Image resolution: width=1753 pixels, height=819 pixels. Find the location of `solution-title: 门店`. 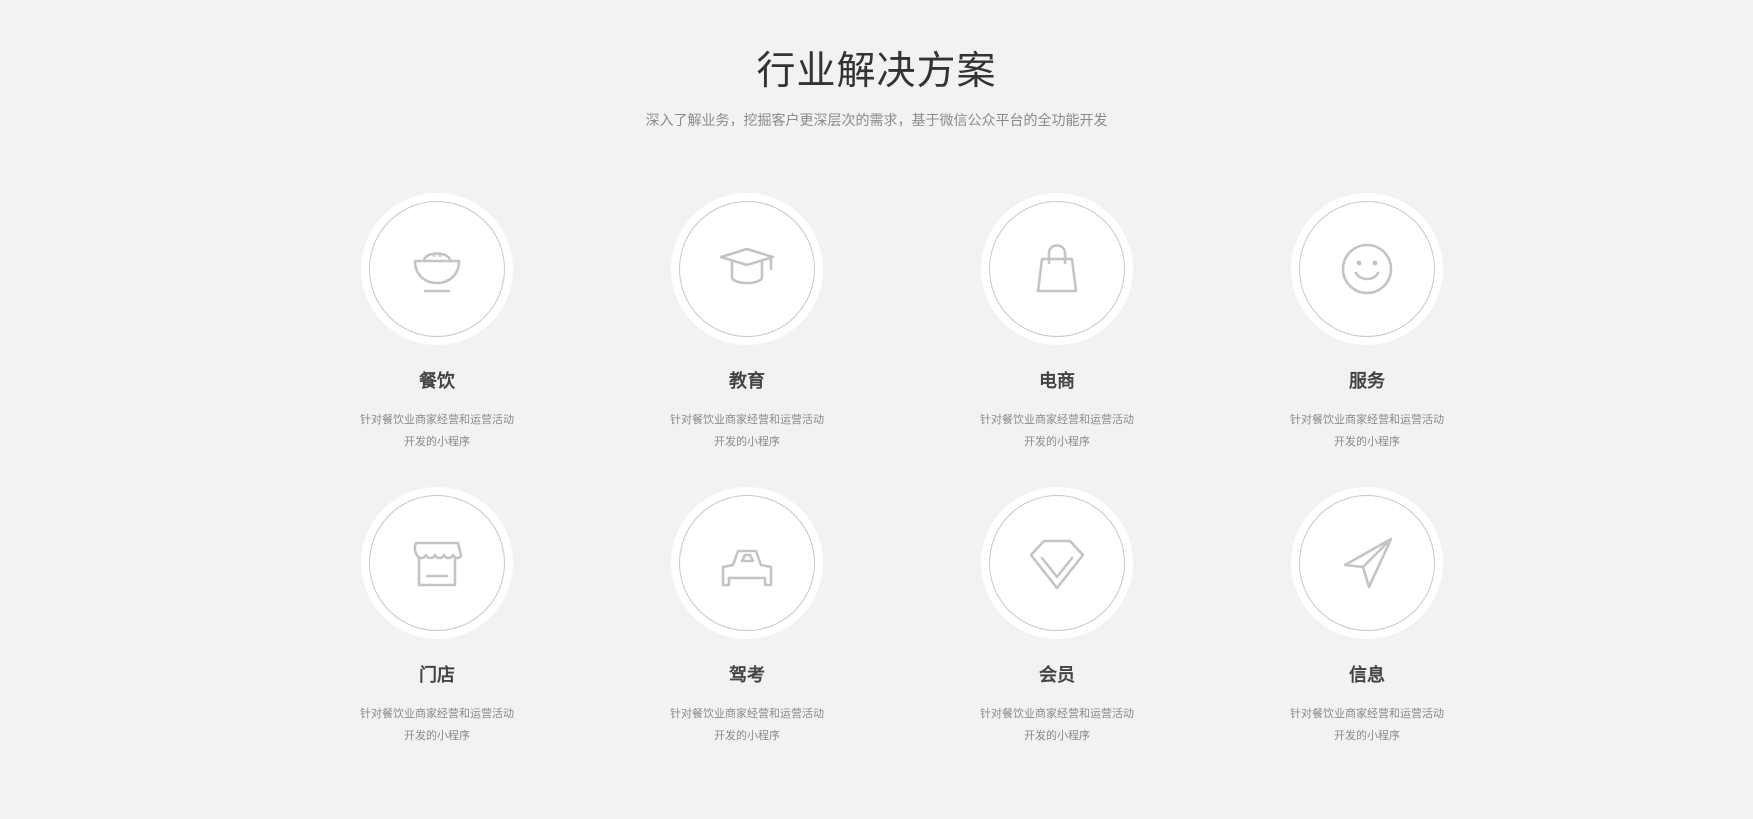

solution-title: 门店 is located at coordinates (437, 675).